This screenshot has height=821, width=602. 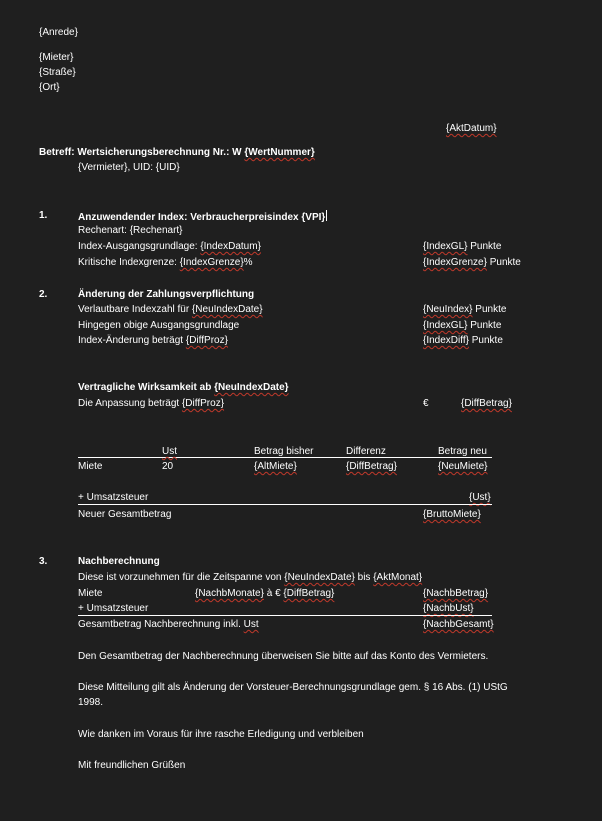 I want to click on tenant-placeholder: {Mieter}, so click(x=56, y=57).